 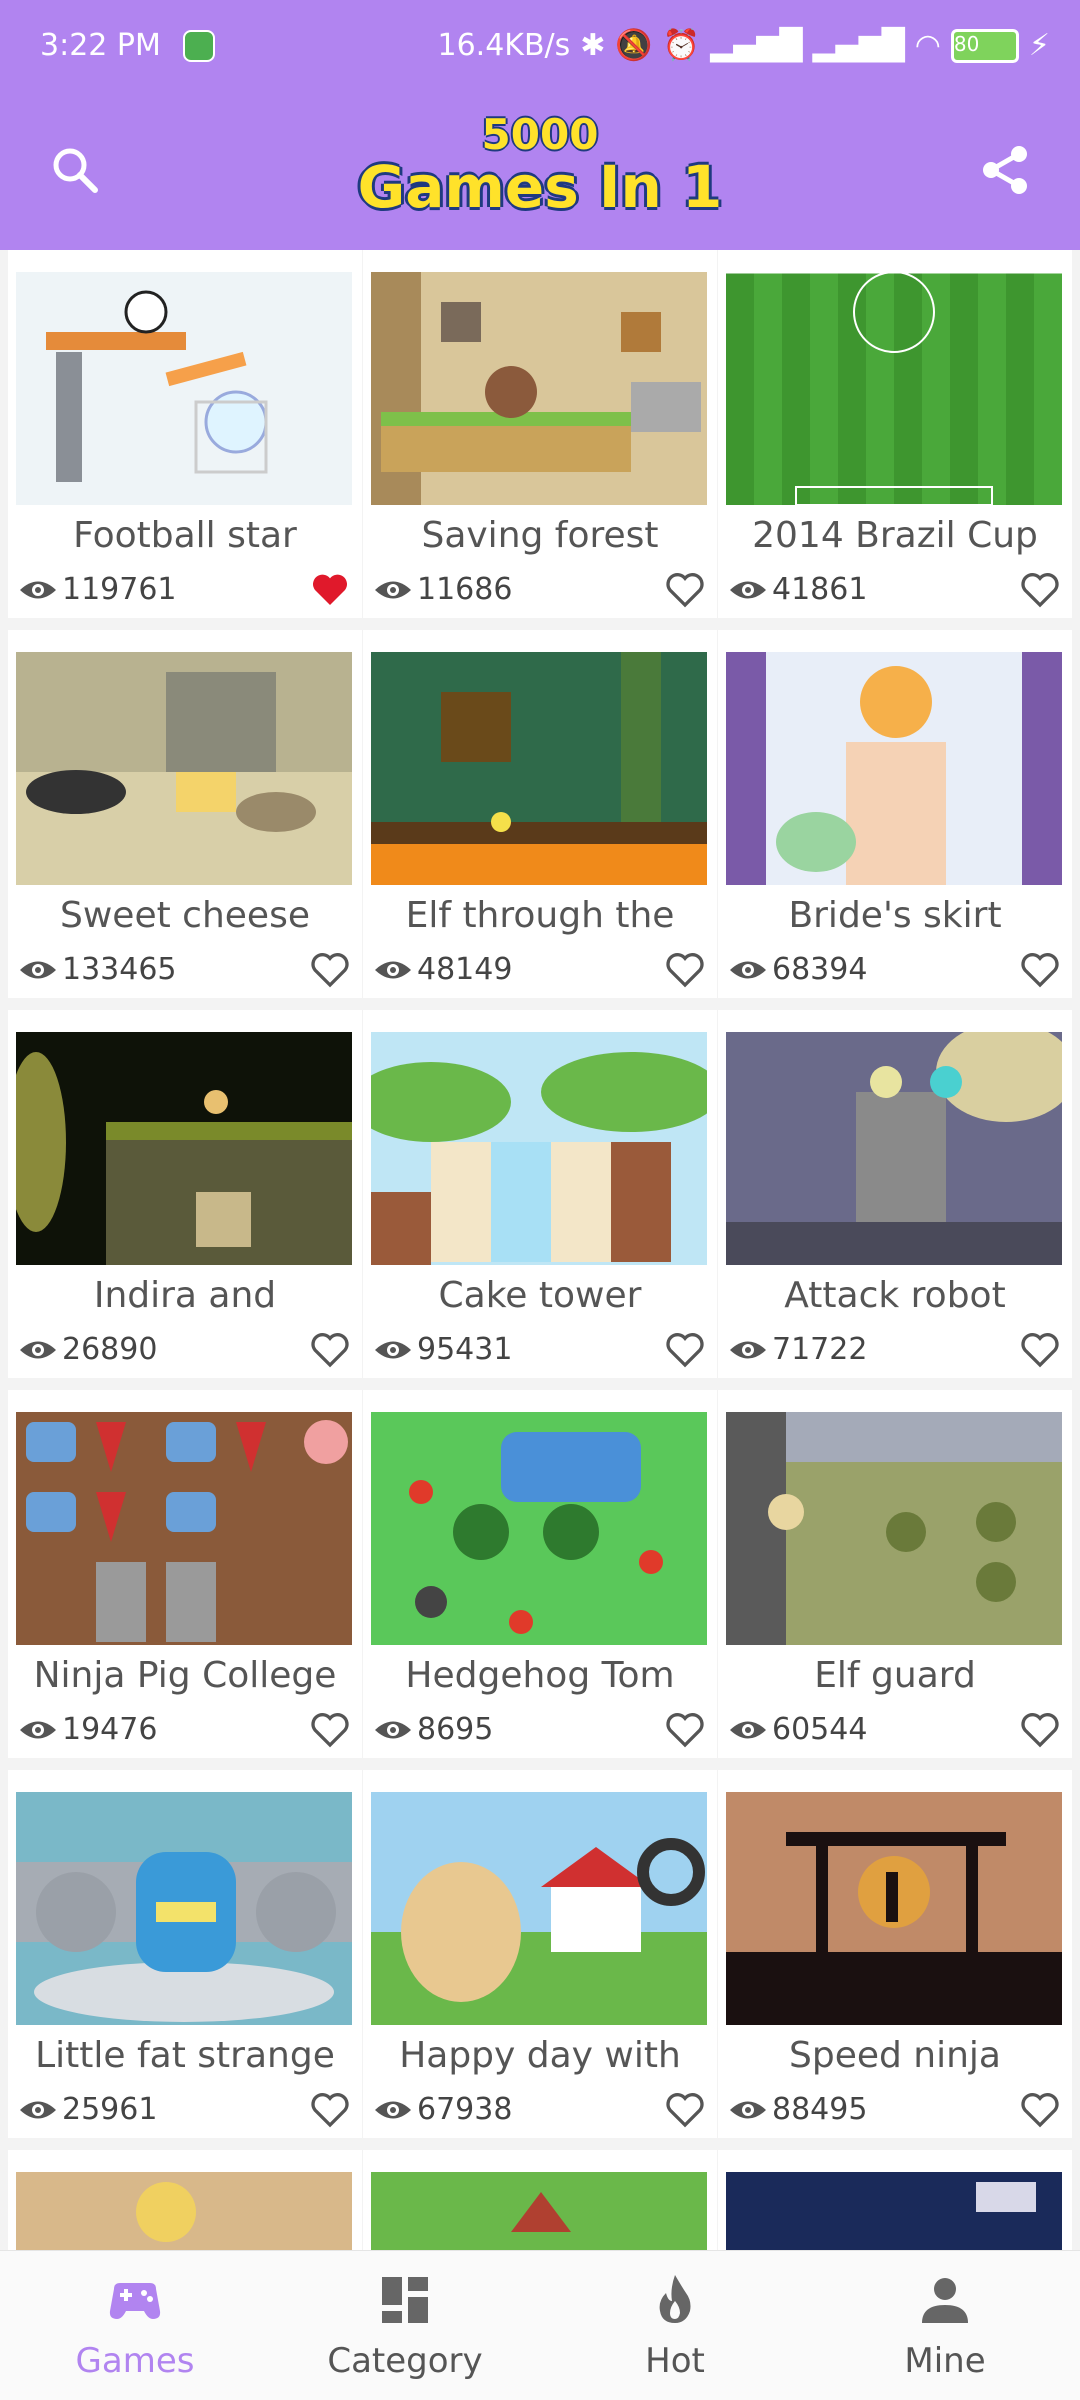 What do you see at coordinates (593, 45) in the screenshot?
I see `bluetooth-icon: ✱` at bounding box center [593, 45].